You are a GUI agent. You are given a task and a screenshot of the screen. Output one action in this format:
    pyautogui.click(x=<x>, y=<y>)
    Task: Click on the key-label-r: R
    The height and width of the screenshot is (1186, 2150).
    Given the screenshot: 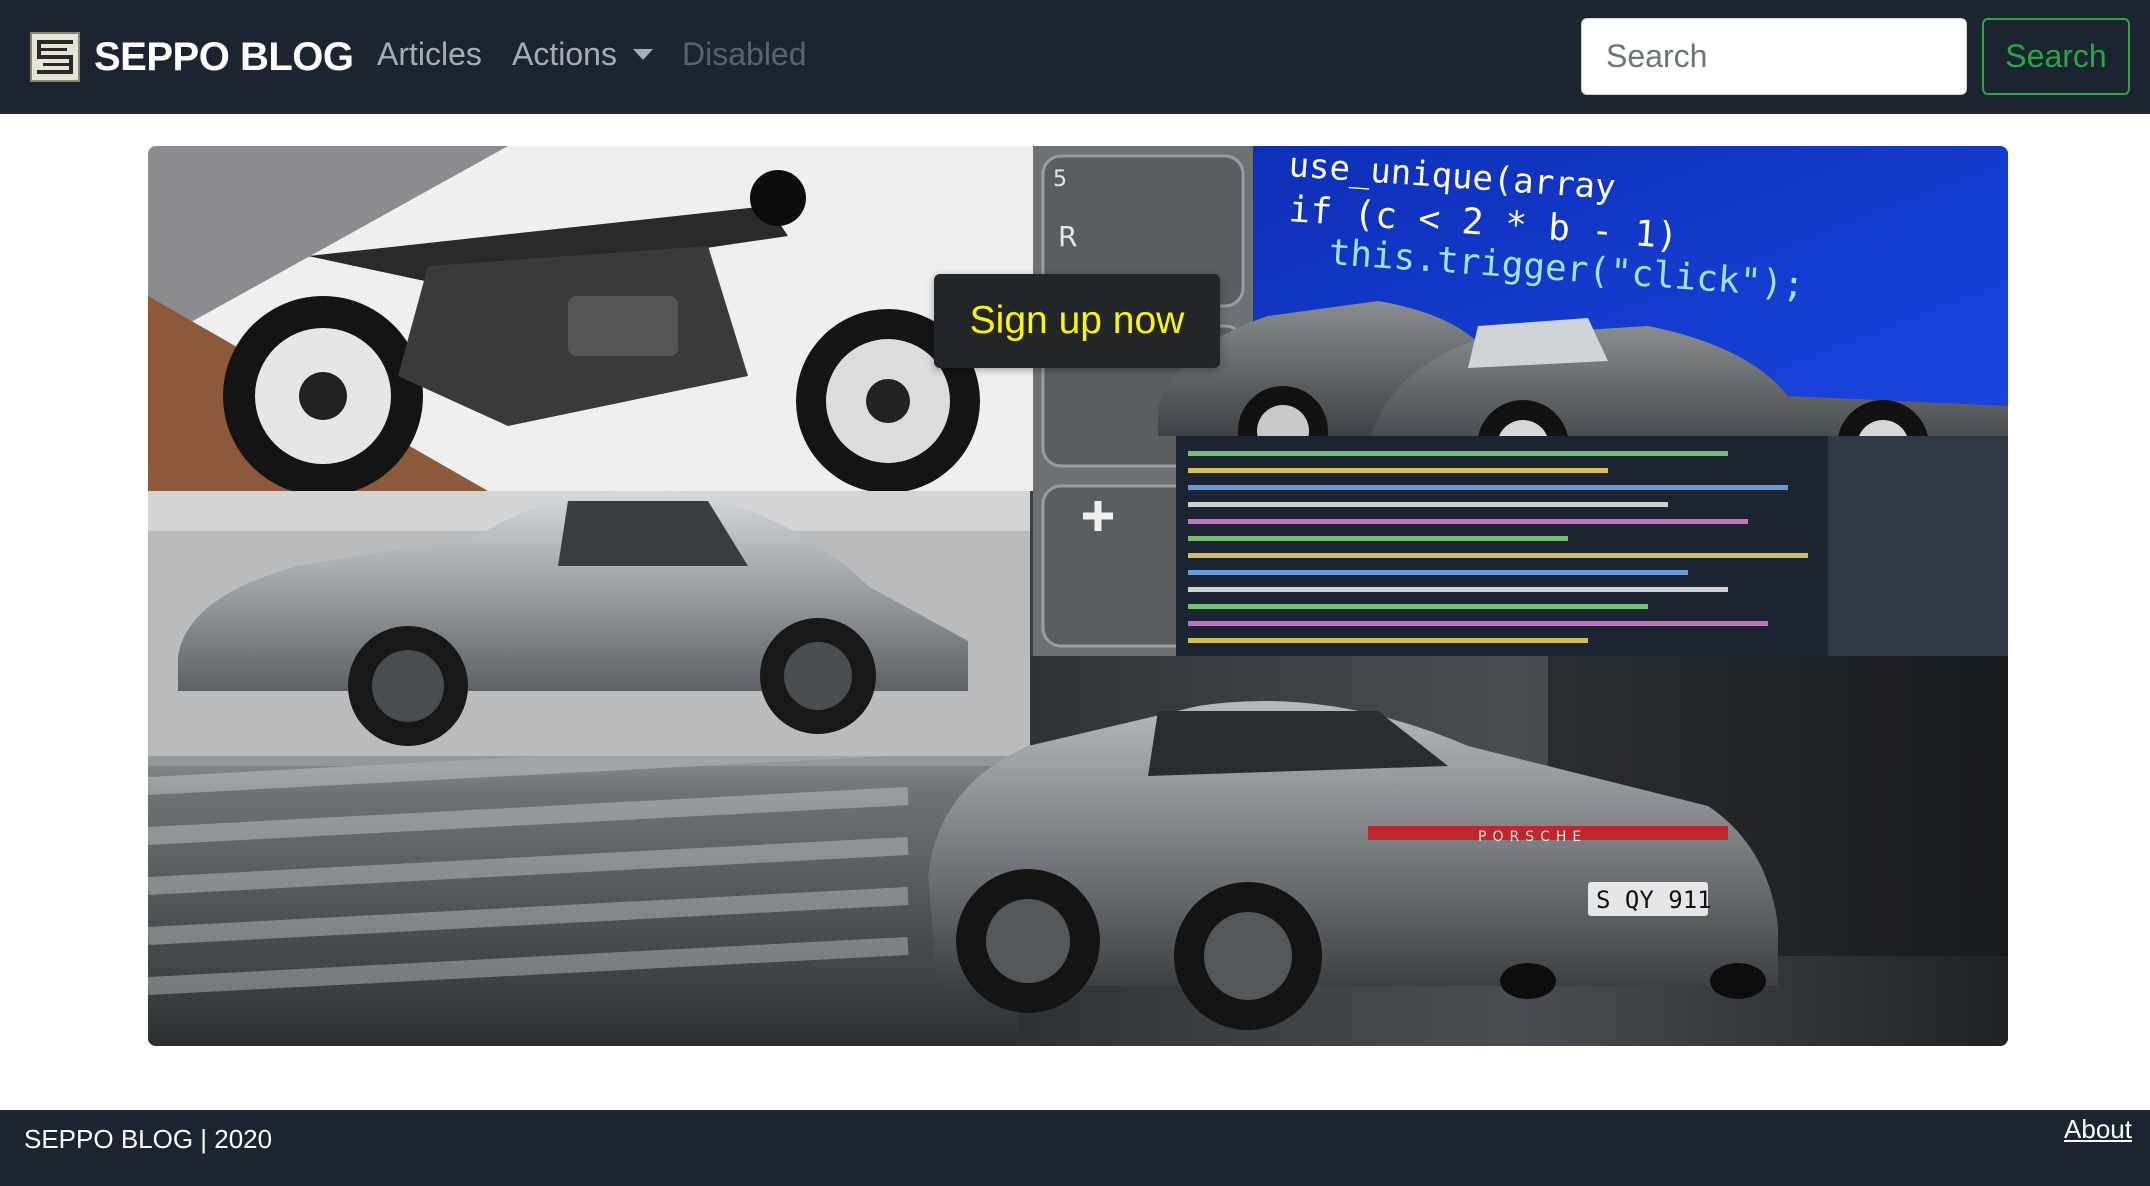 What is the action you would take?
    pyautogui.click(x=1067, y=236)
    